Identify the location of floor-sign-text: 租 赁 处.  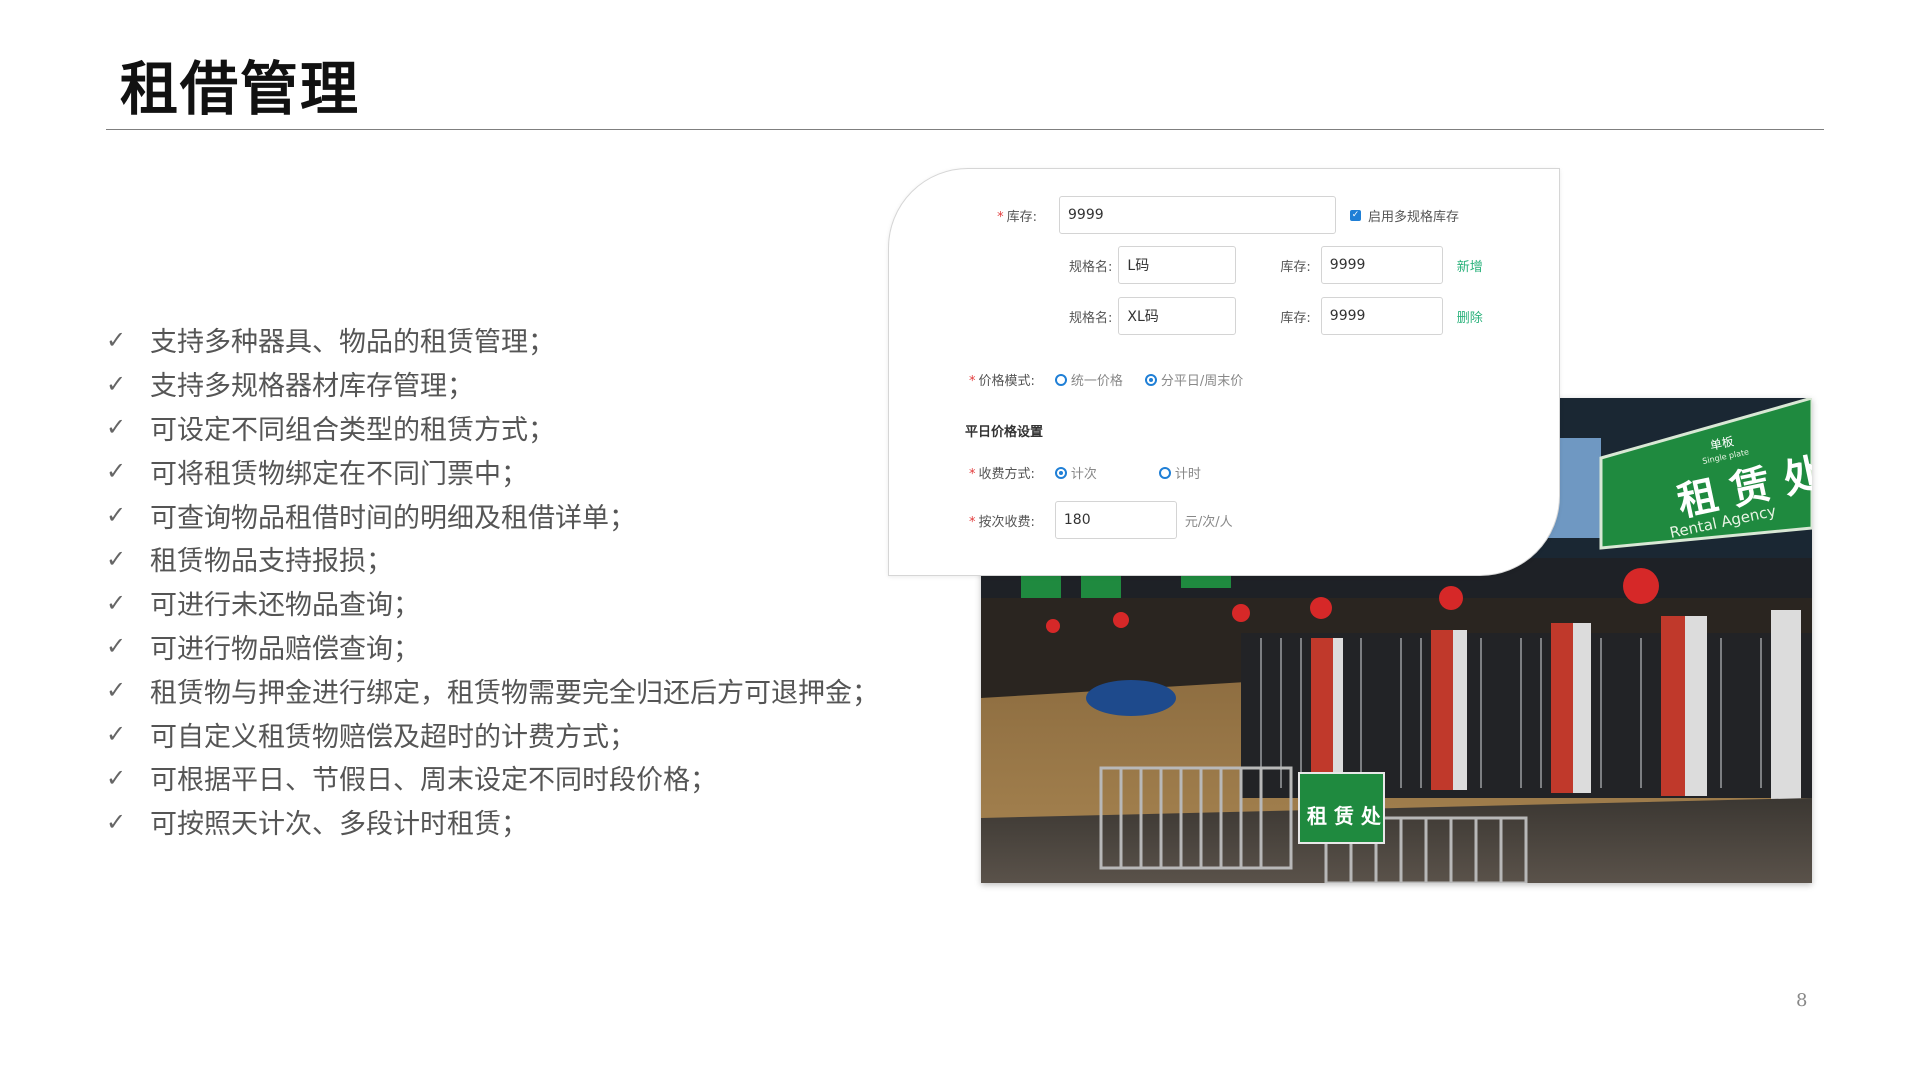
(1344, 816).